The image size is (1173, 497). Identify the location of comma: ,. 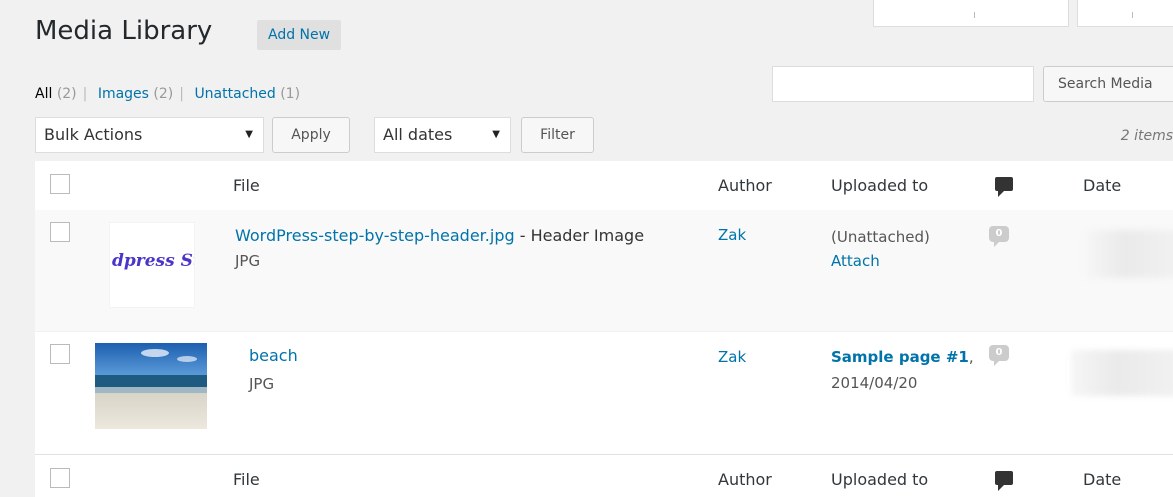
(971, 357).